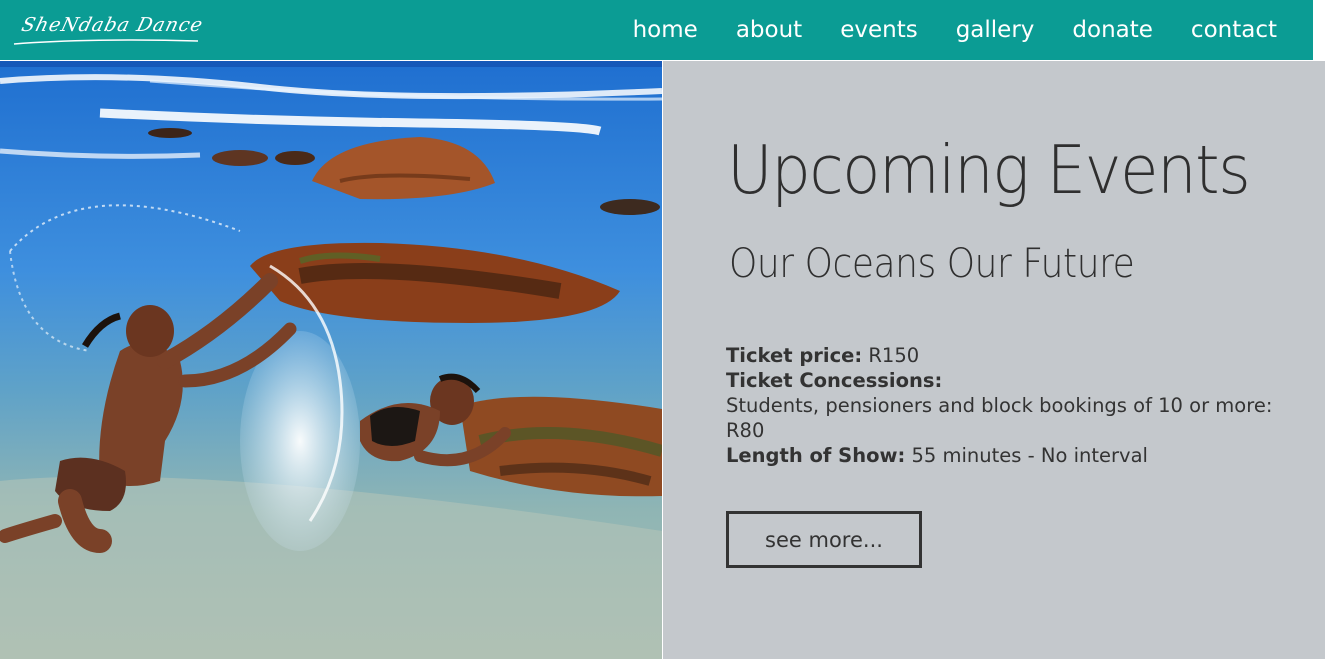 This screenshot has width=1325, height=659. Describe the element at coordinates (106, 42) in the screenshot. I see `logo-underline-icon` at that location.